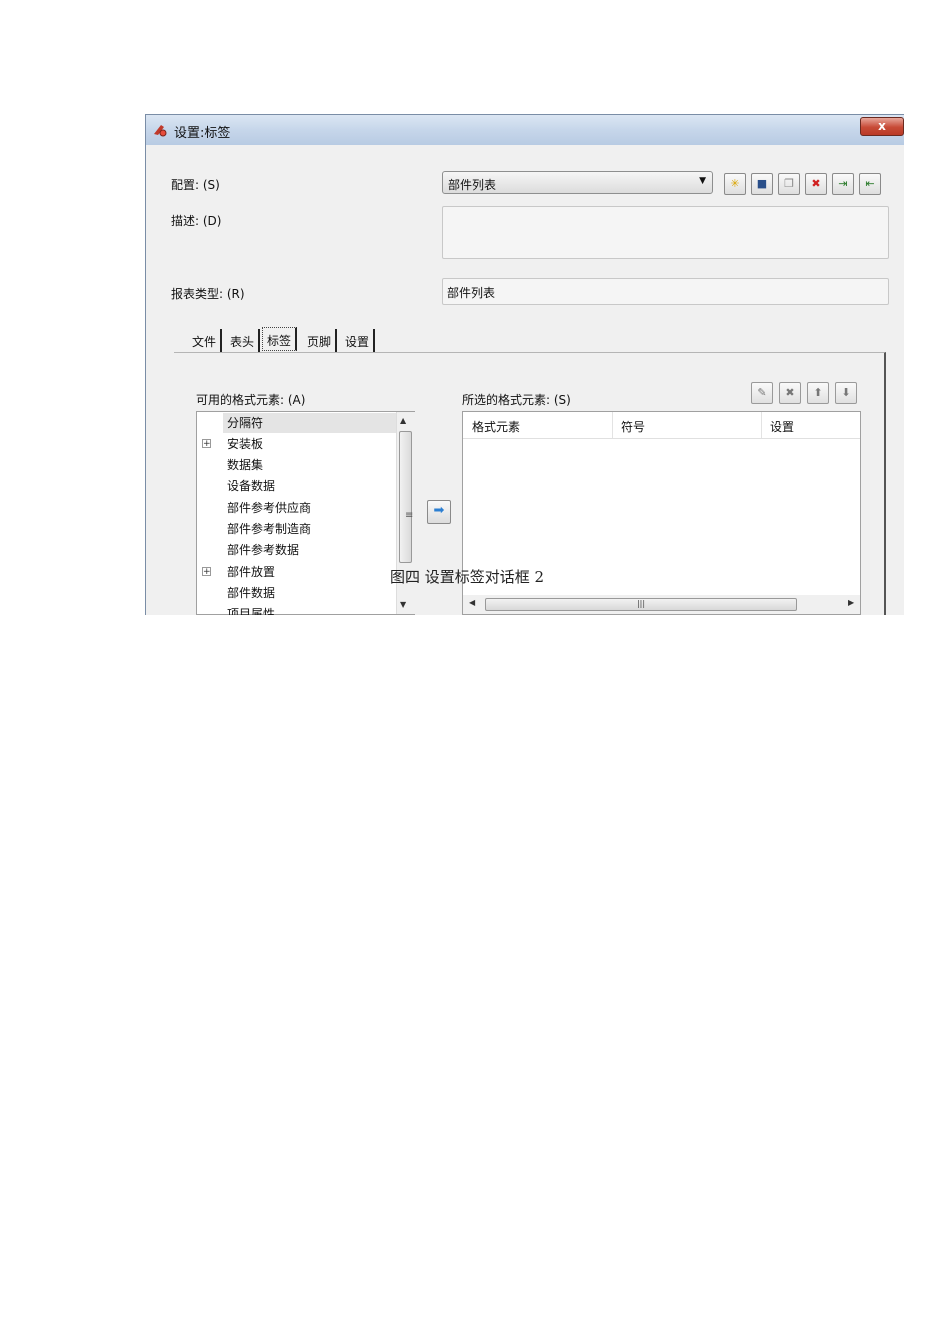  What do you see at coordinates (160, 131) in the screenshot?
I see `app-icon` at bounding box center [160, 131].